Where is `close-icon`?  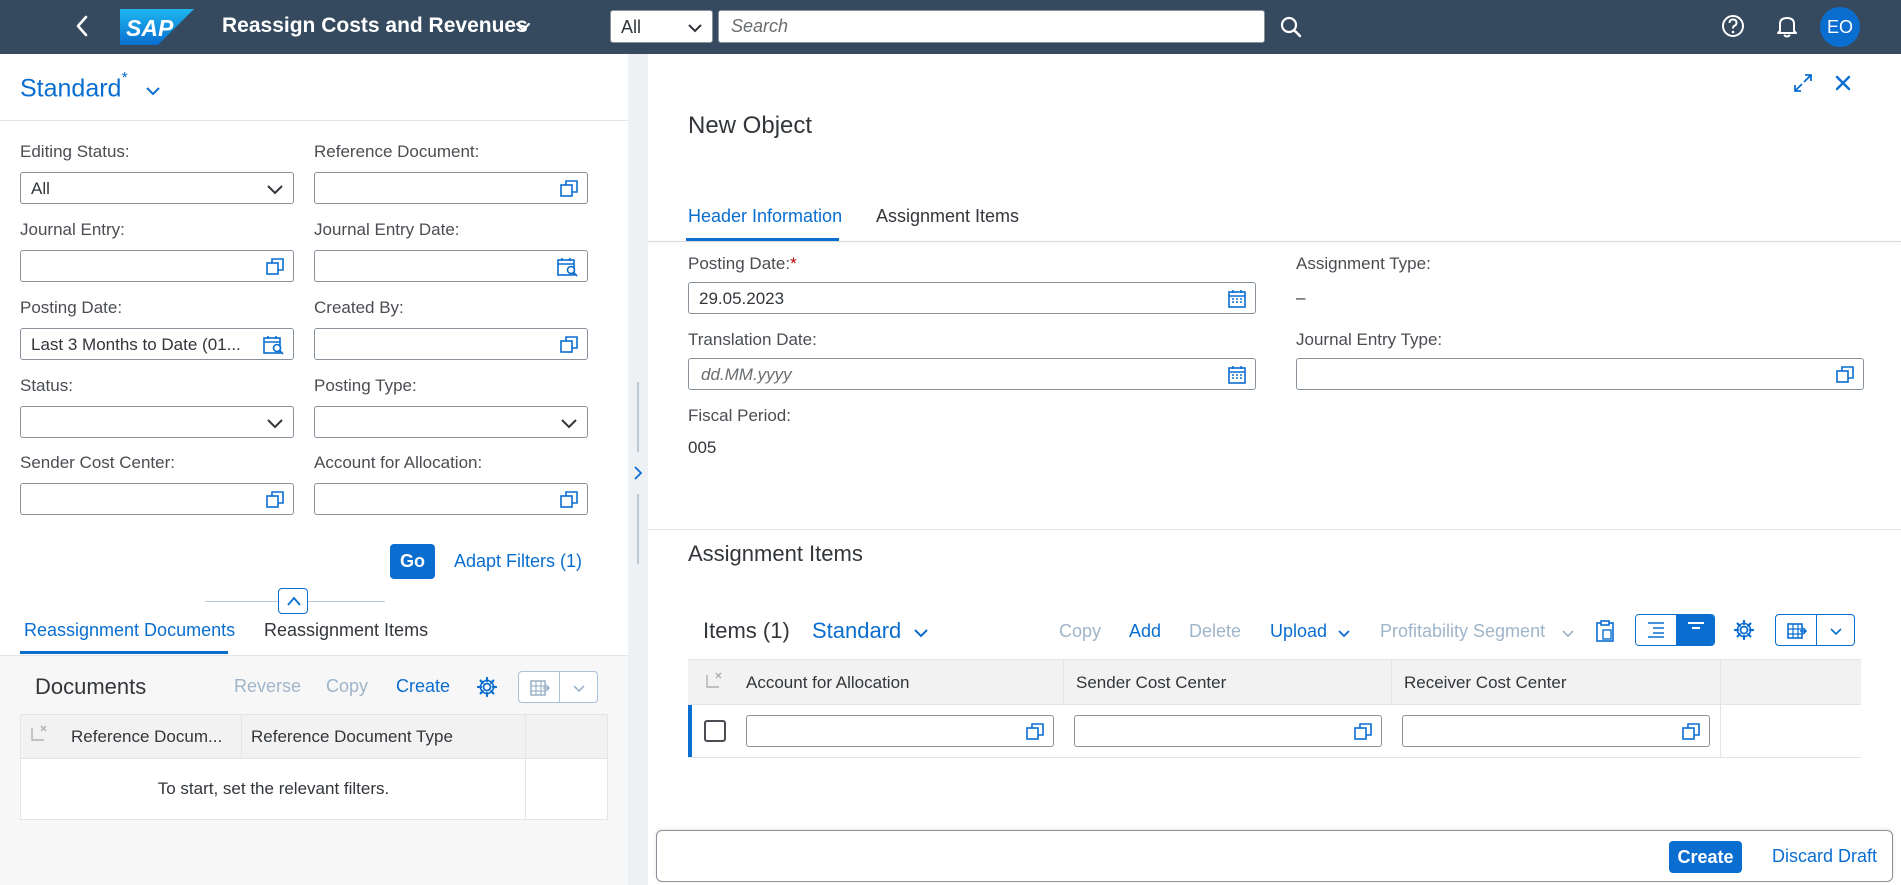 close-icon is located at coordinates (1843, 83).